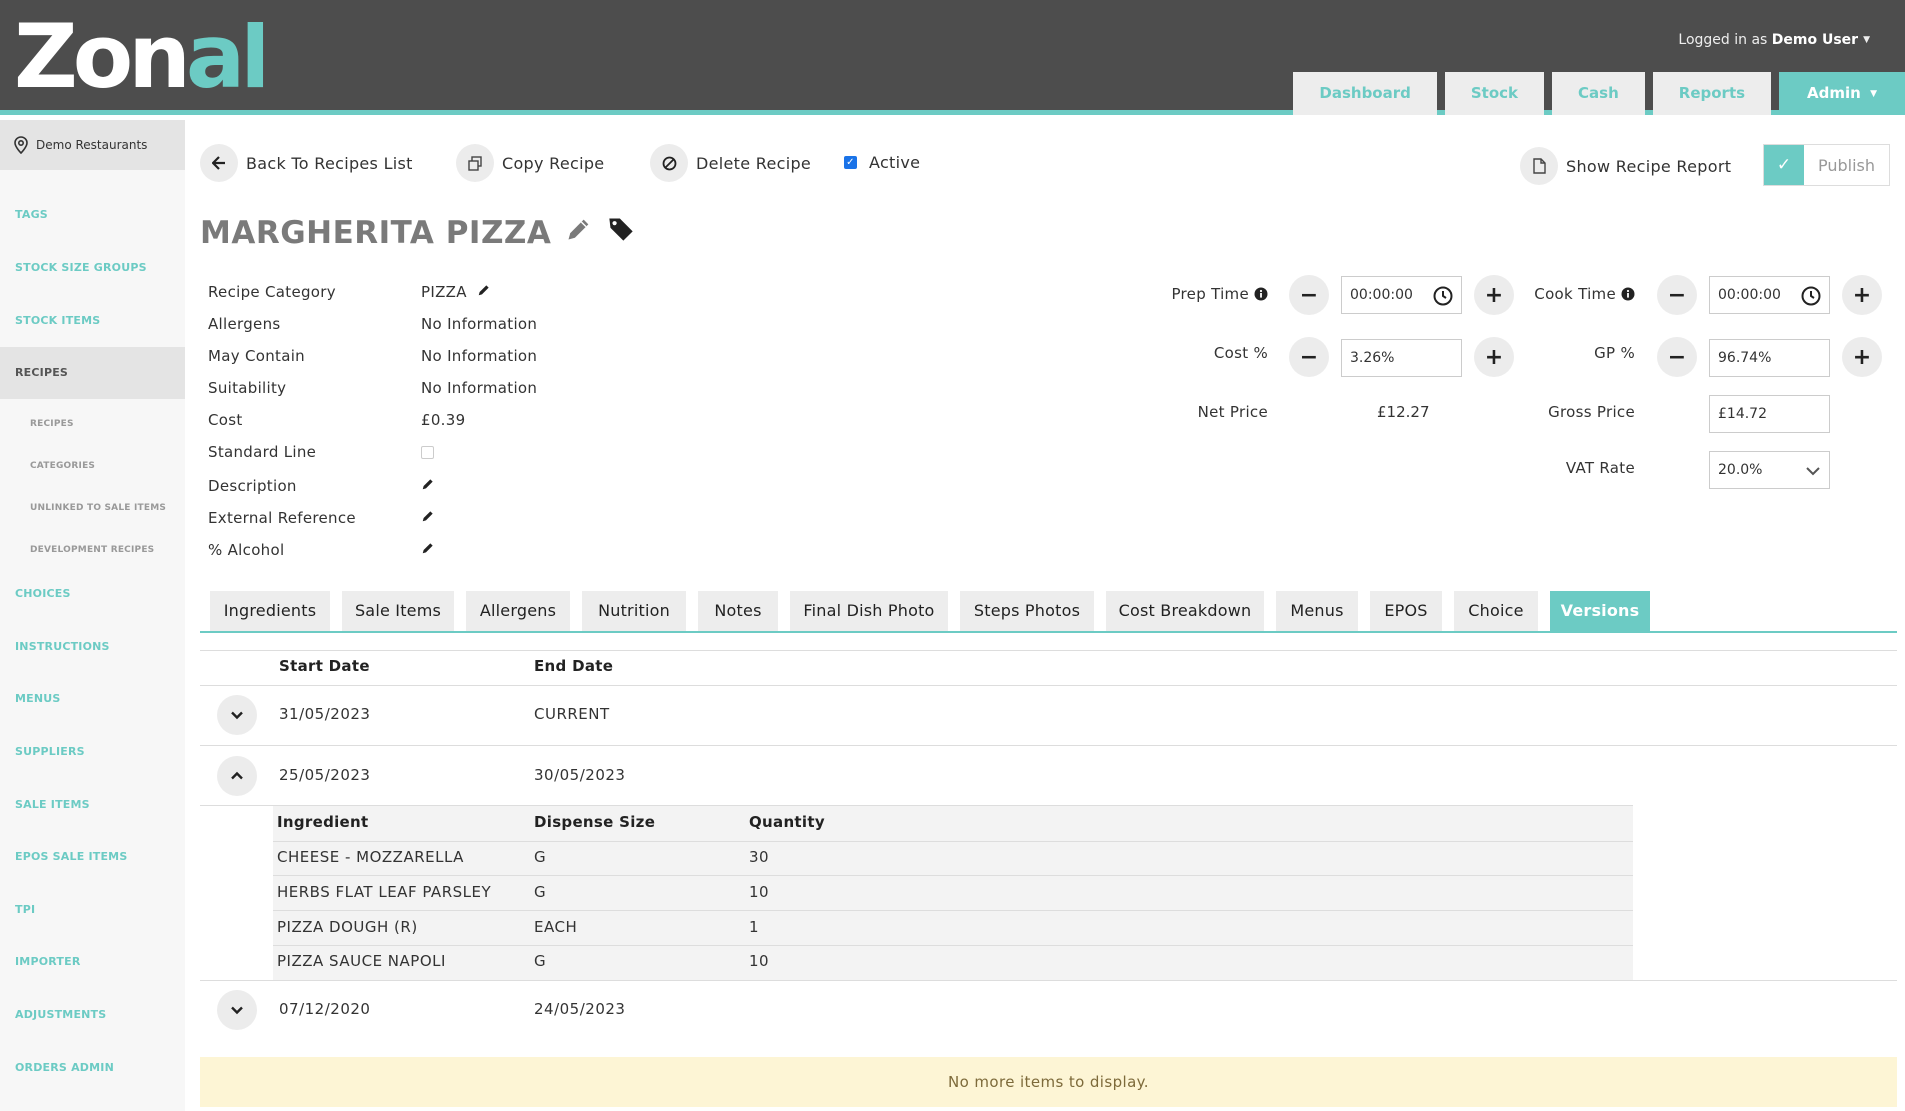 Image resolution: width=1905 pixels, height=1111 pixels. What do you see at coordinates (1494, 93) in the screenshot?
I see `nav-stock: Stock` at bounding box center [1494, 93].